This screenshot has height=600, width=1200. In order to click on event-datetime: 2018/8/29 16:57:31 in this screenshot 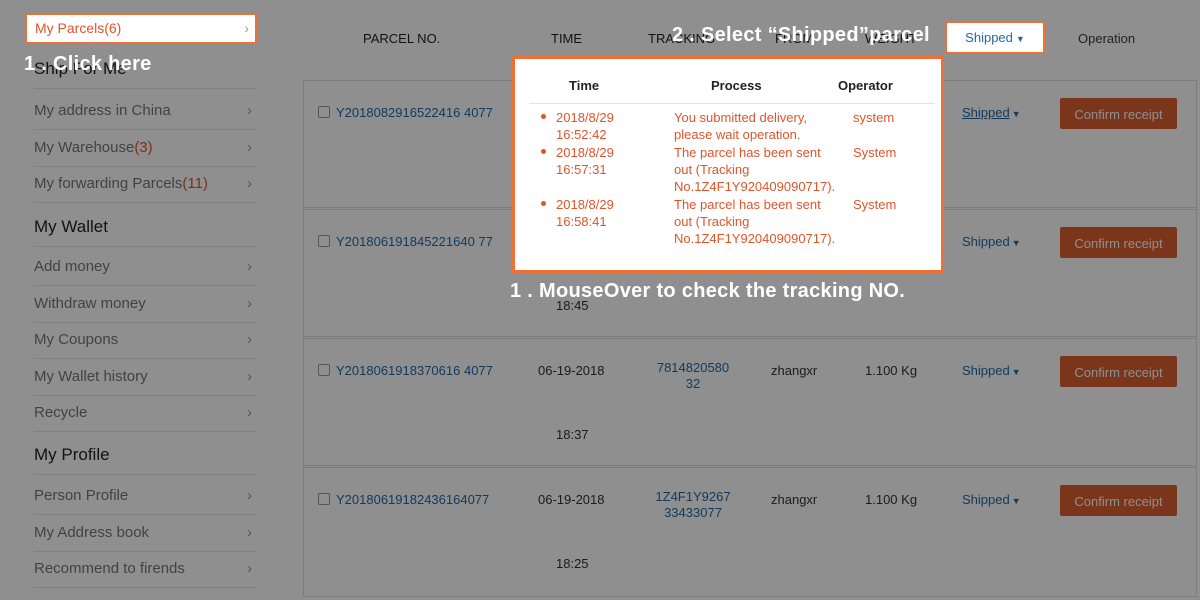, I will do `click(585, 161)`.